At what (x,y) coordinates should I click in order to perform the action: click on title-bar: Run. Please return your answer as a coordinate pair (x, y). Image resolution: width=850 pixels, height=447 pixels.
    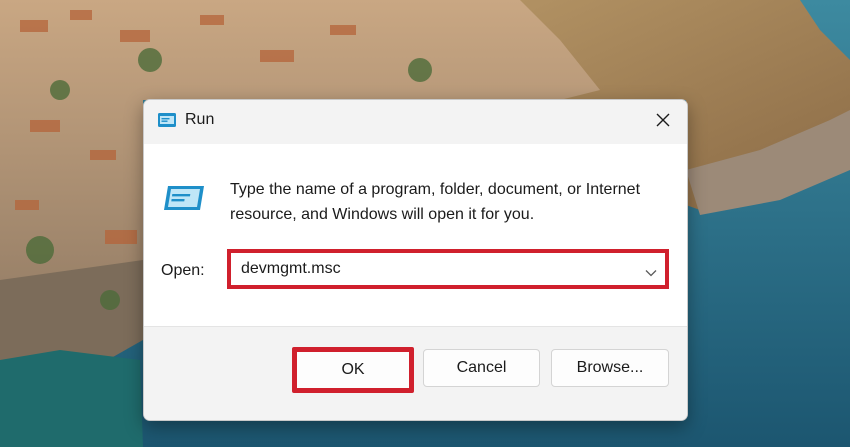
    Looking at the image, I should click on (415, 122).